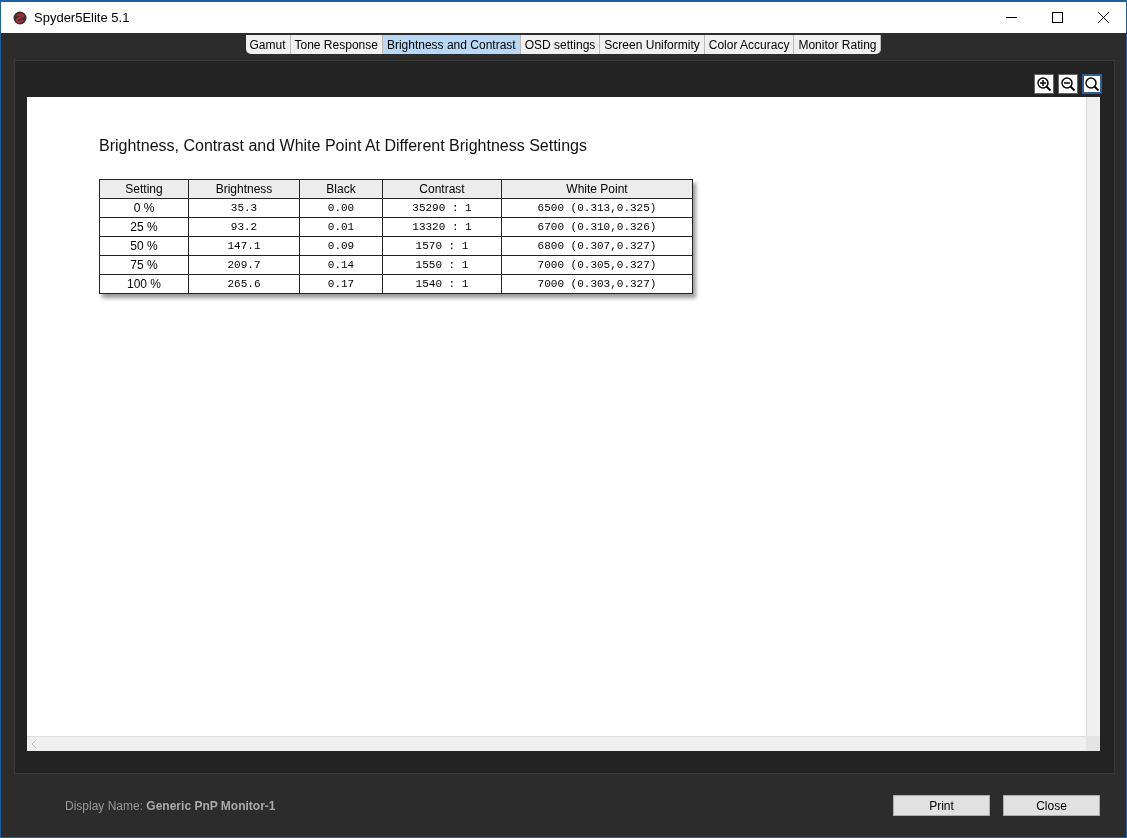  I want to click on table-cell: 35290 : 1, so click(442, 208).